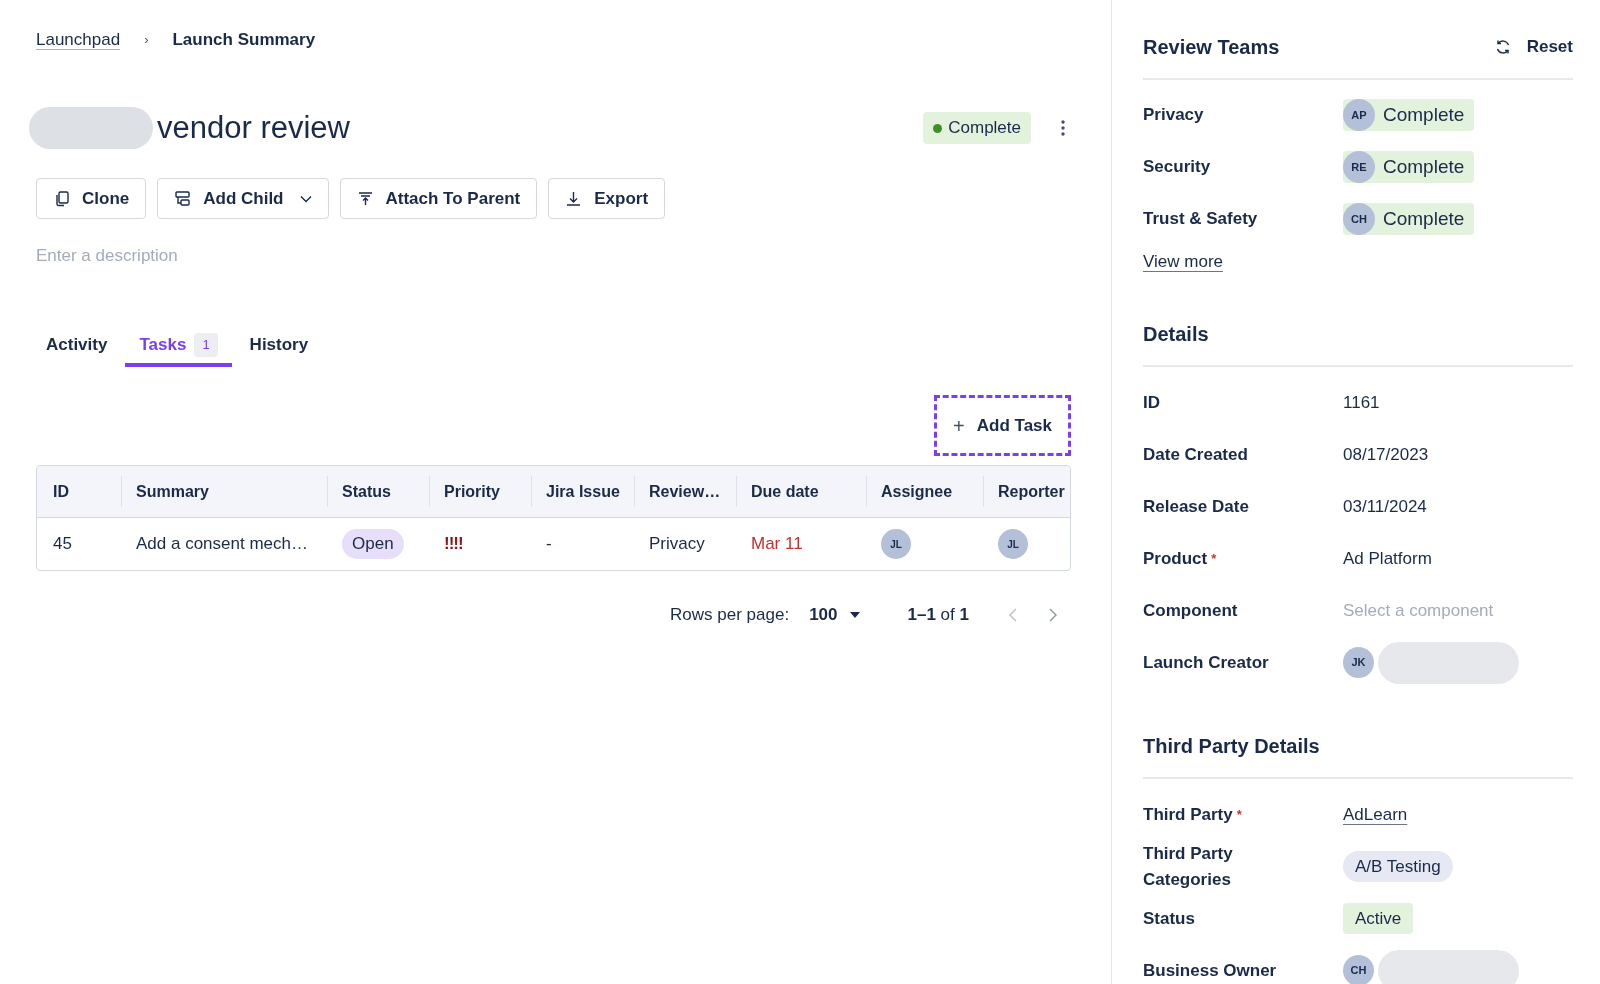 The height and width of the screenshot is (984, 1600). What do you see at coordinates (1359, 167) in the screenshot?
I see `avatar: RE` at bounding box center [1359, 167].